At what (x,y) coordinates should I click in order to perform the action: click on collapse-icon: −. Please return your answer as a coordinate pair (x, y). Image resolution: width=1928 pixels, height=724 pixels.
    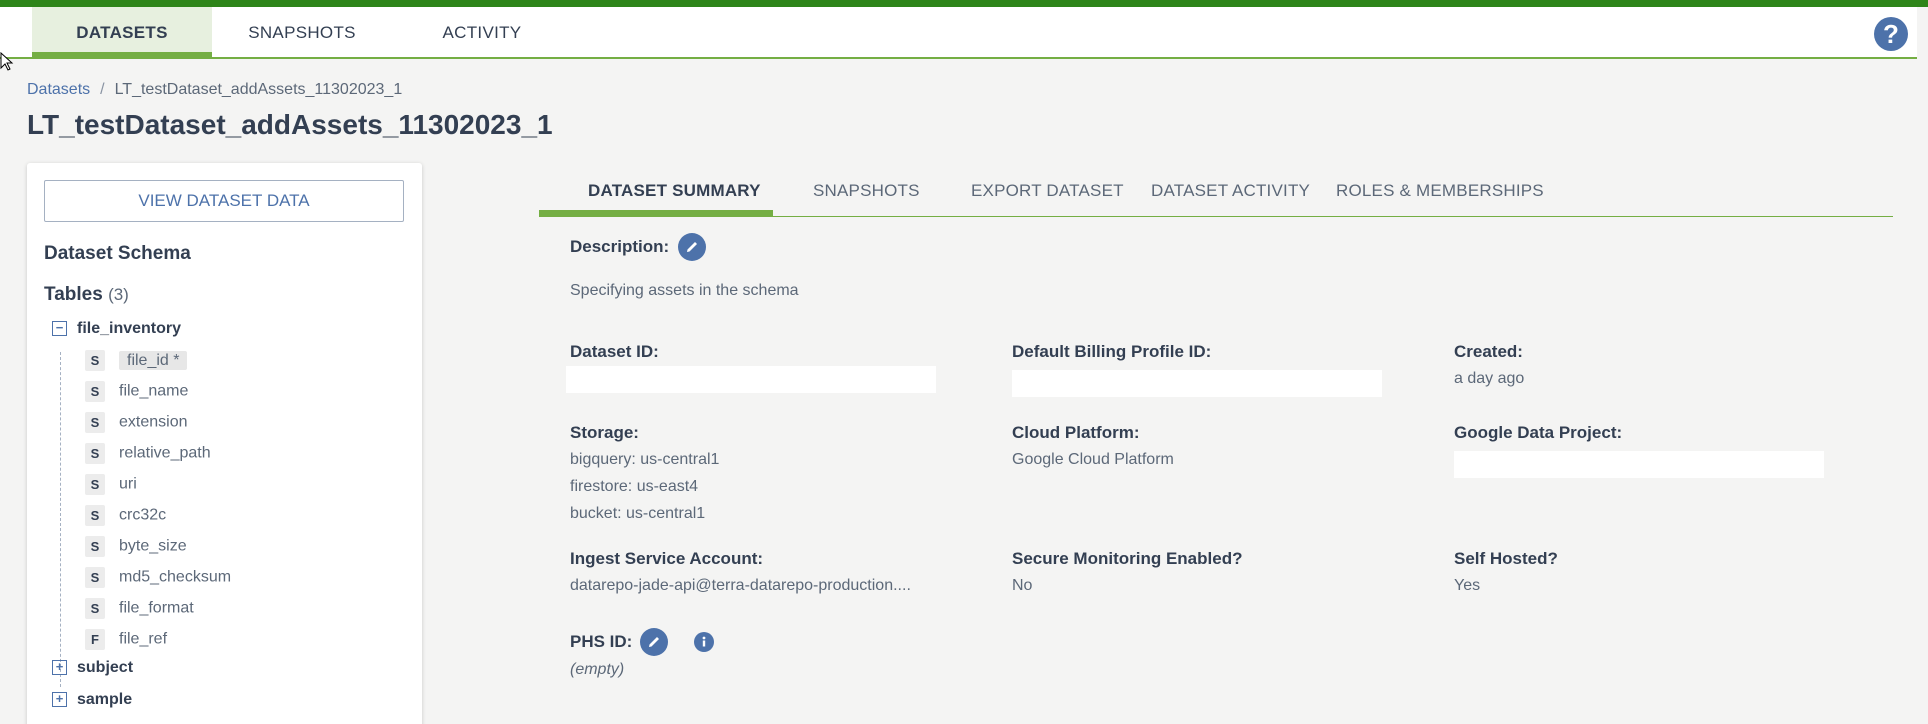
    Looking at the image, I should click on (59, 329).